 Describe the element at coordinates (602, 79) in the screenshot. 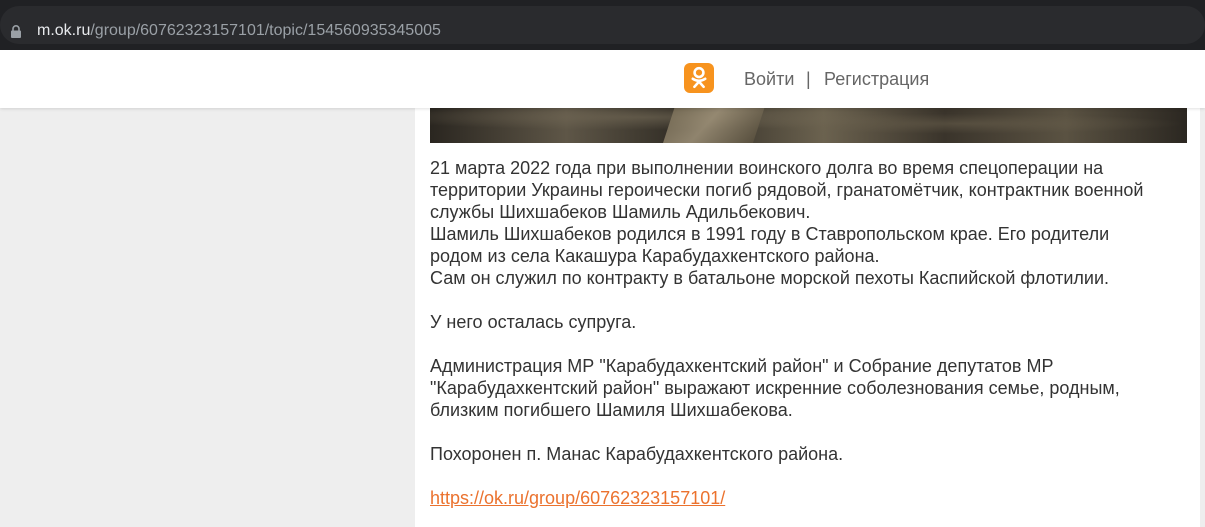

I see `site-header: Войти | Регистрация` at that location.